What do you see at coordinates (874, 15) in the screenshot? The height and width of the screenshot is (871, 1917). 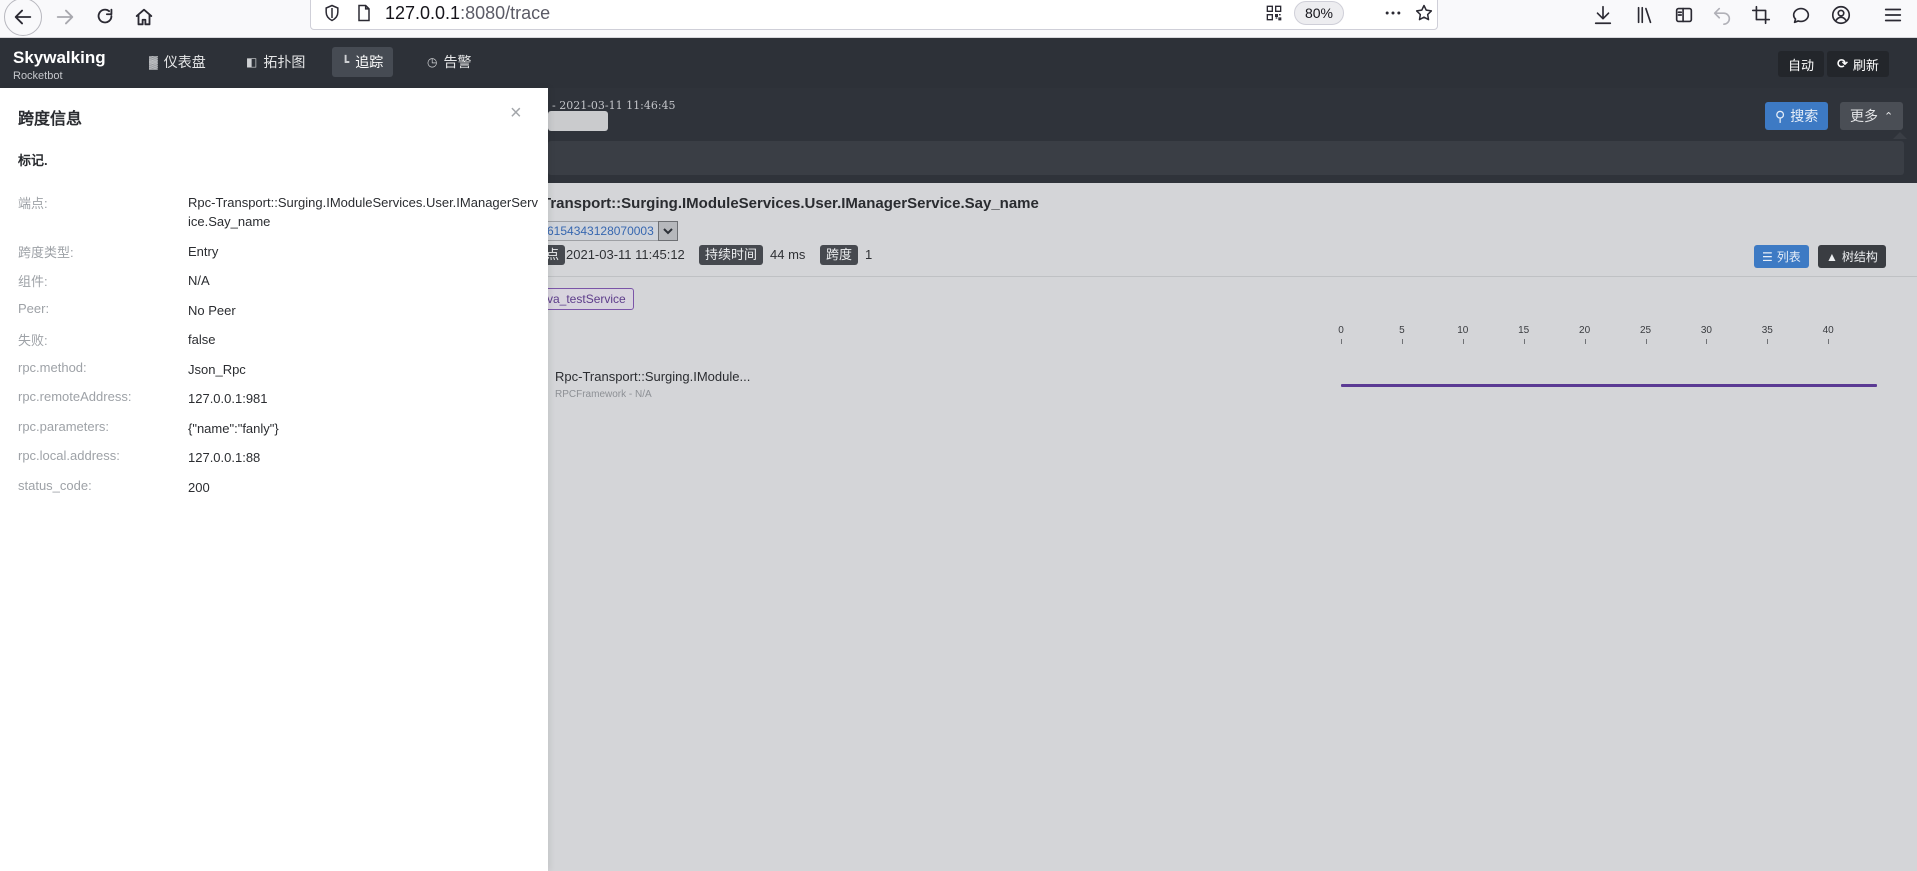 I see `url-bar: 127.0.0.1:8080/trace 80%` at bounding box center [874, 15].